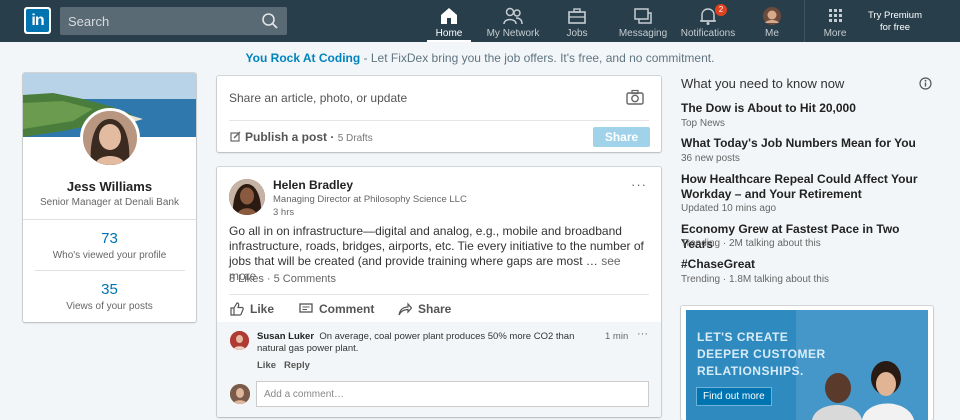 This screenshot has height=420, width=960. I want to click on network-icon, so click(513, 16).